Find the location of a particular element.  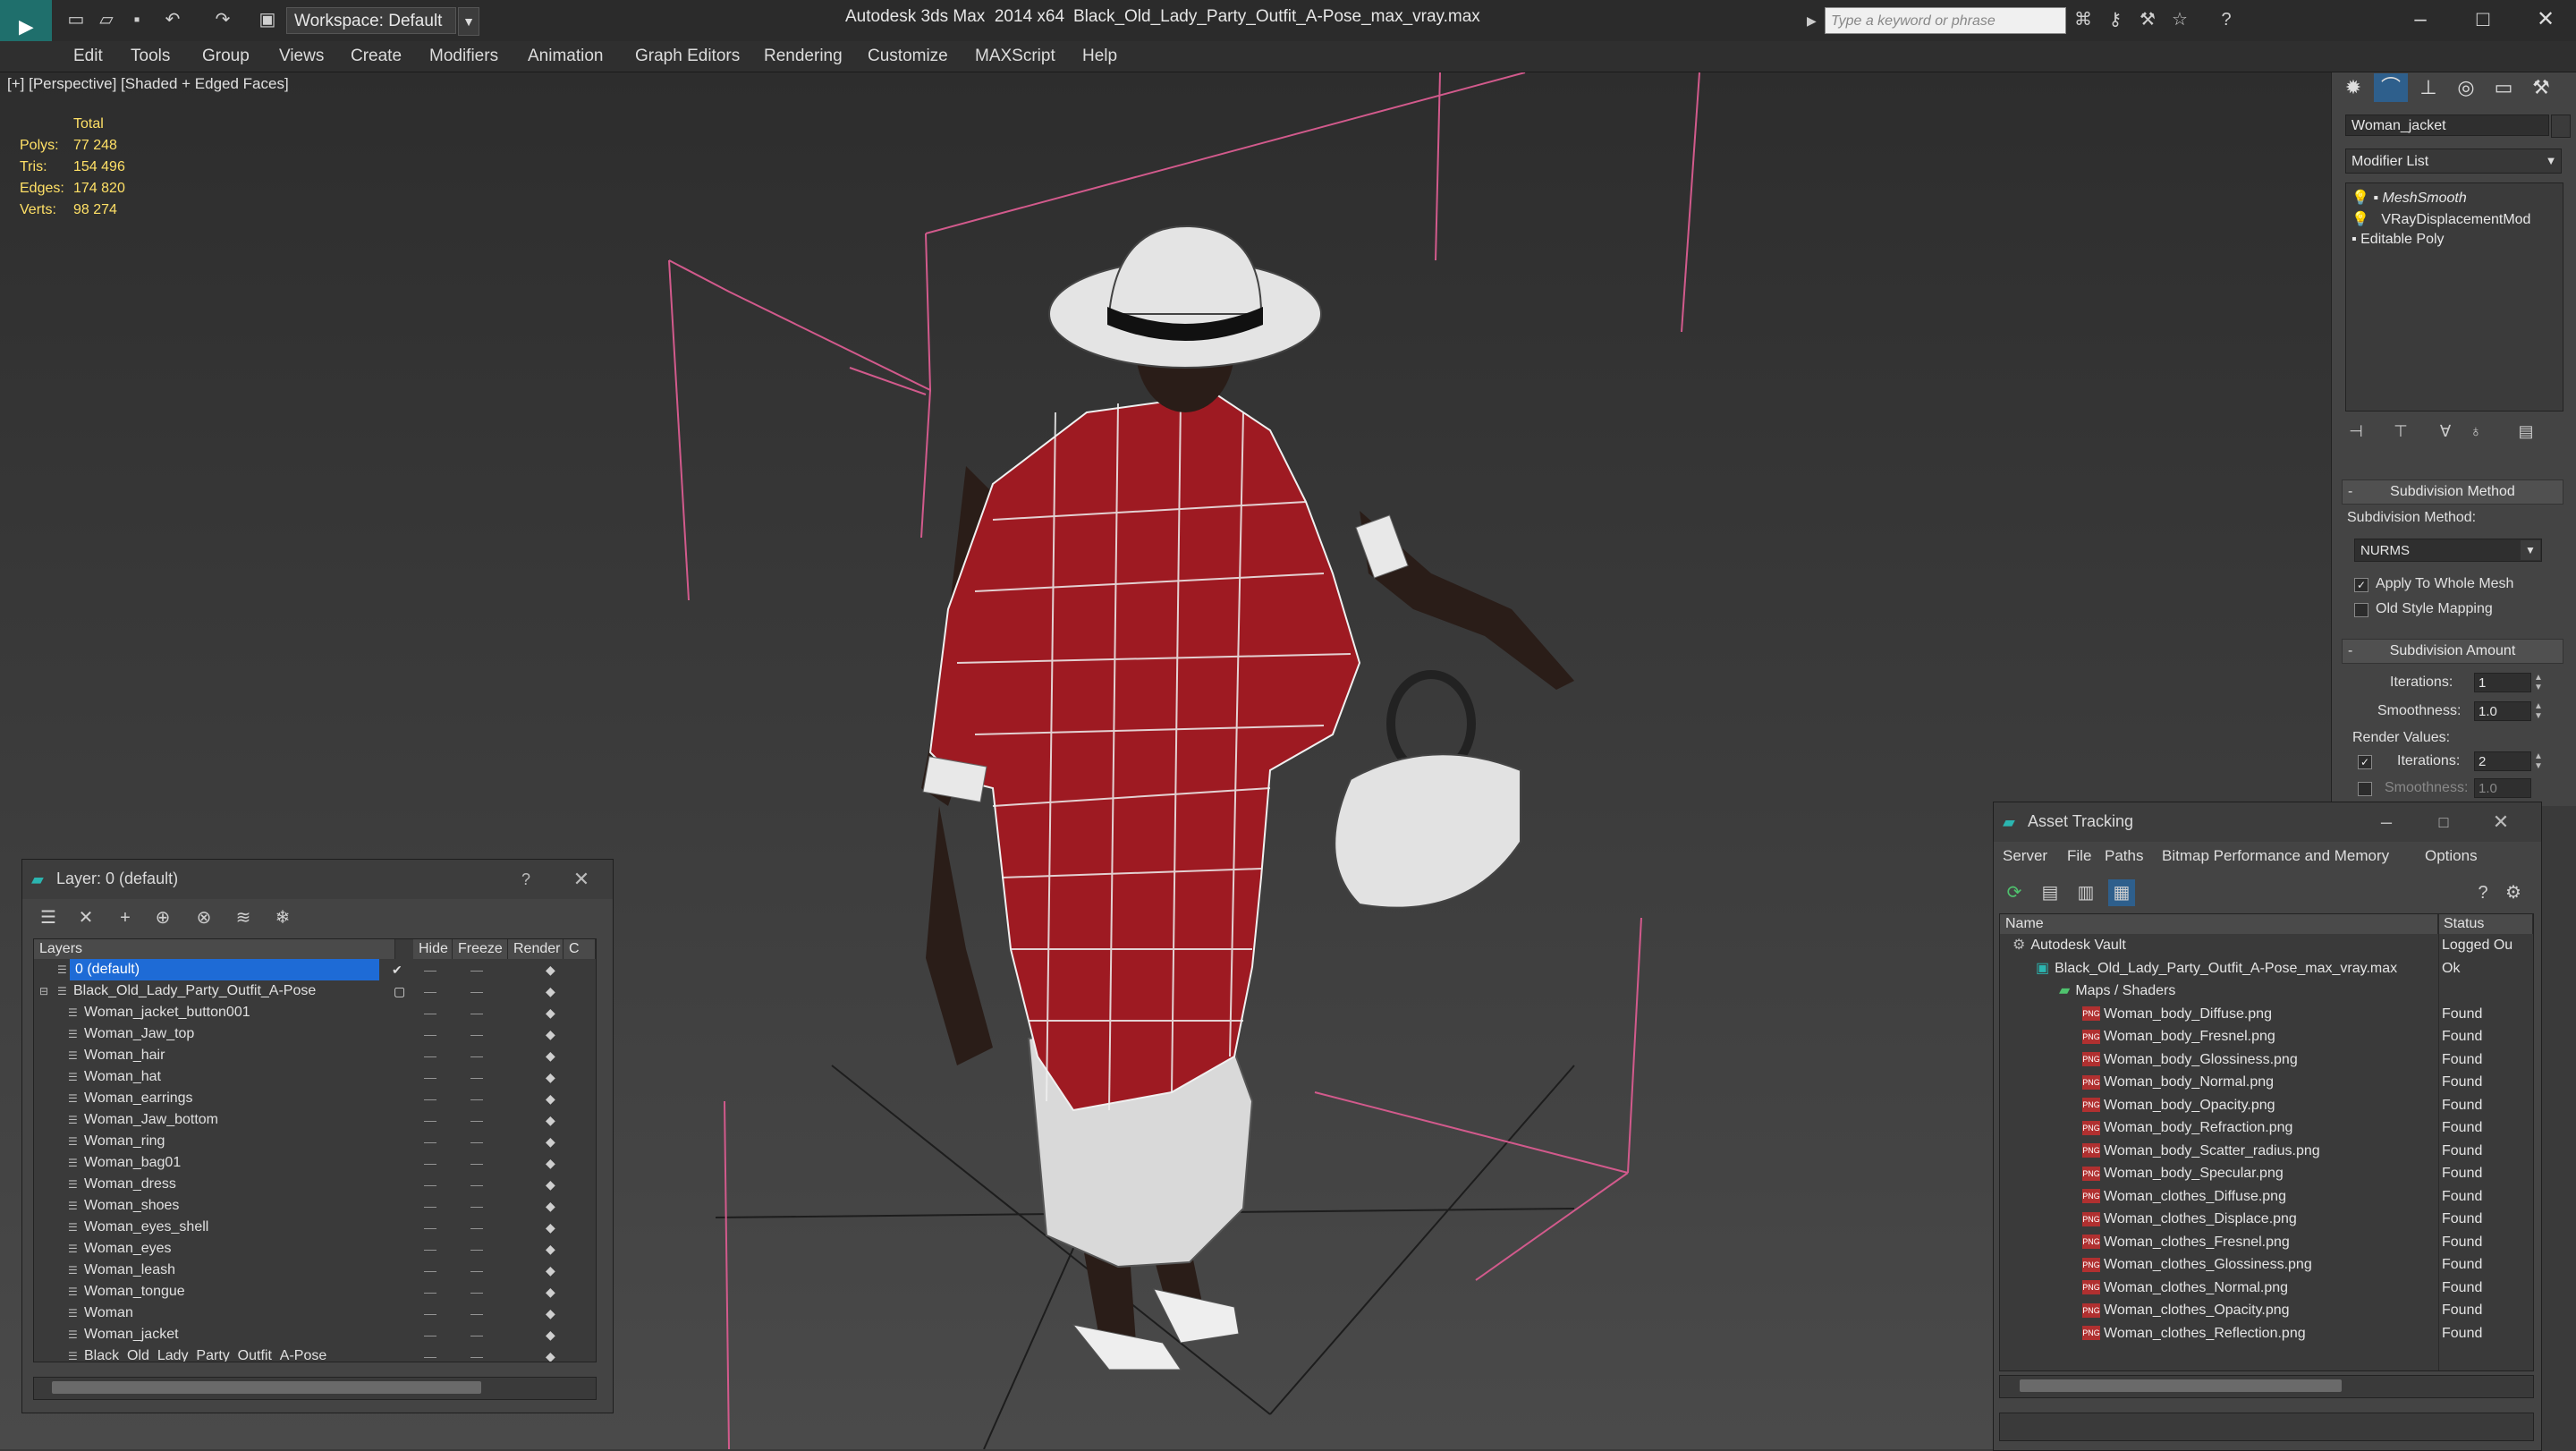

binoculars-icon: ⌘ is located at coordinates (2083, 19).